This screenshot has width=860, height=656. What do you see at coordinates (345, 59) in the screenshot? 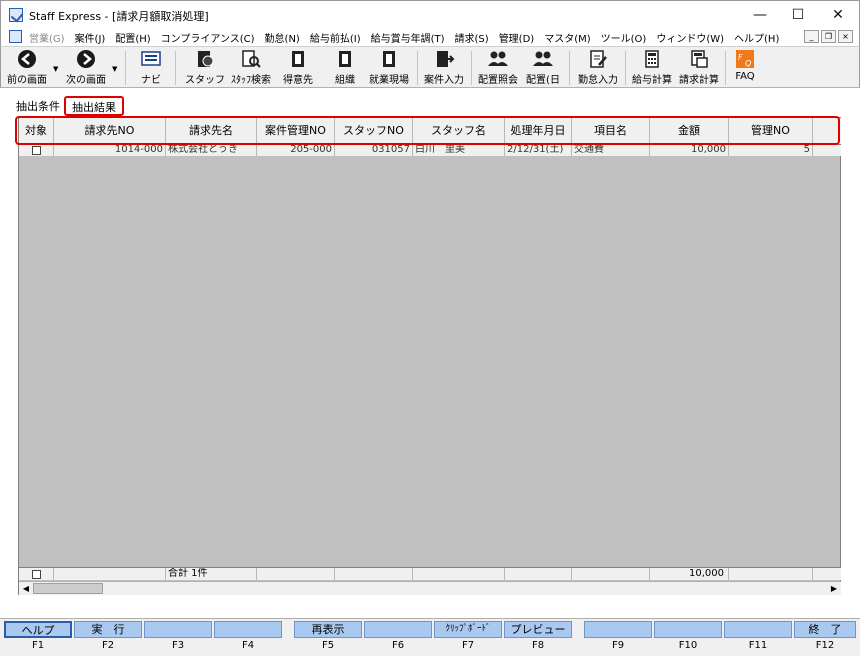
I see `organization-icon` at bounding box center [345, 59].